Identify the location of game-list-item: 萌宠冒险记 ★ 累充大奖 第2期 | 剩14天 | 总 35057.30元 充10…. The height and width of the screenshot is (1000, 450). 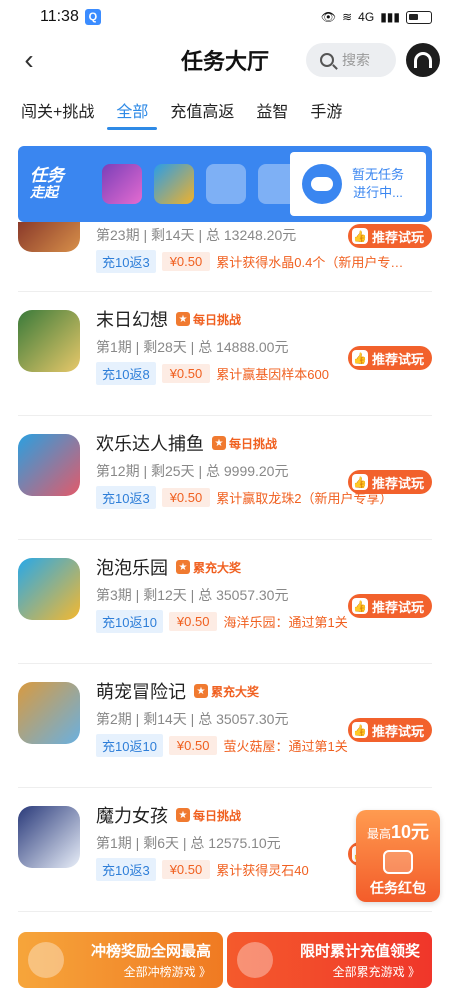
(225, 726).